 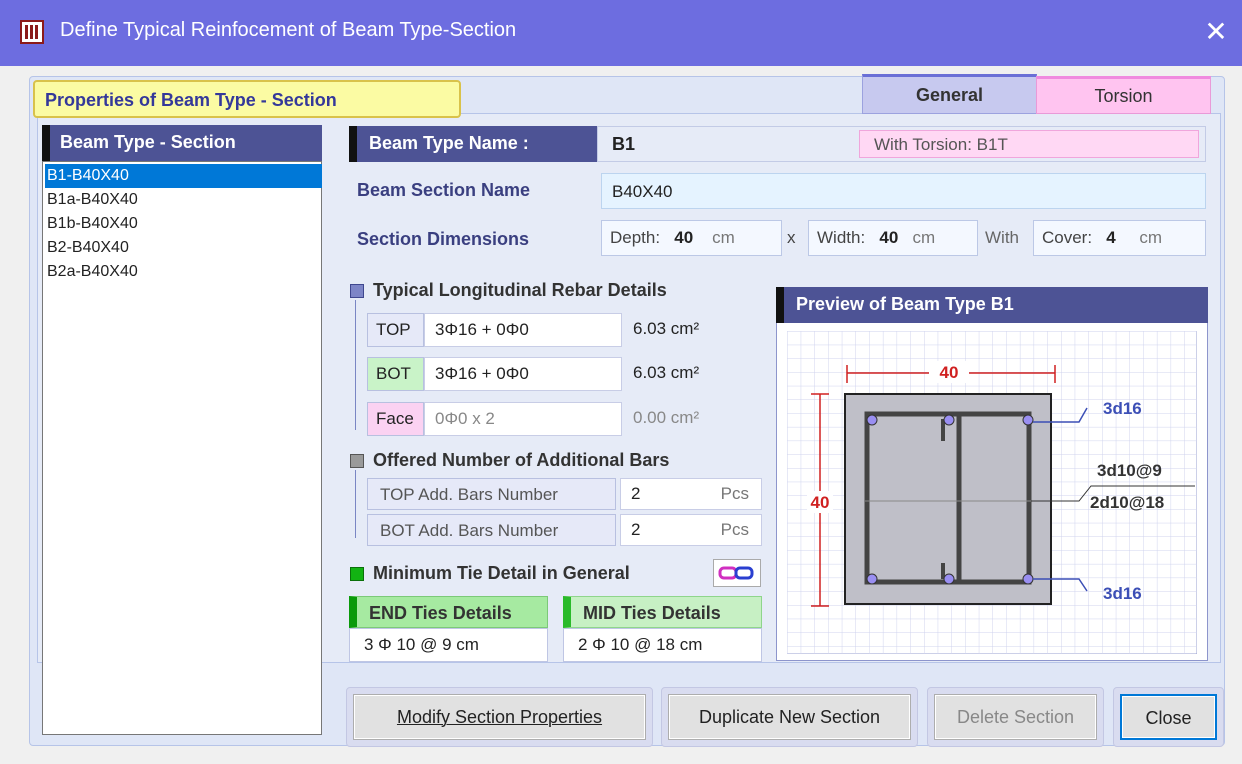 I want to click on width-field: Width: 40 cm, so click(x=893, y=238).